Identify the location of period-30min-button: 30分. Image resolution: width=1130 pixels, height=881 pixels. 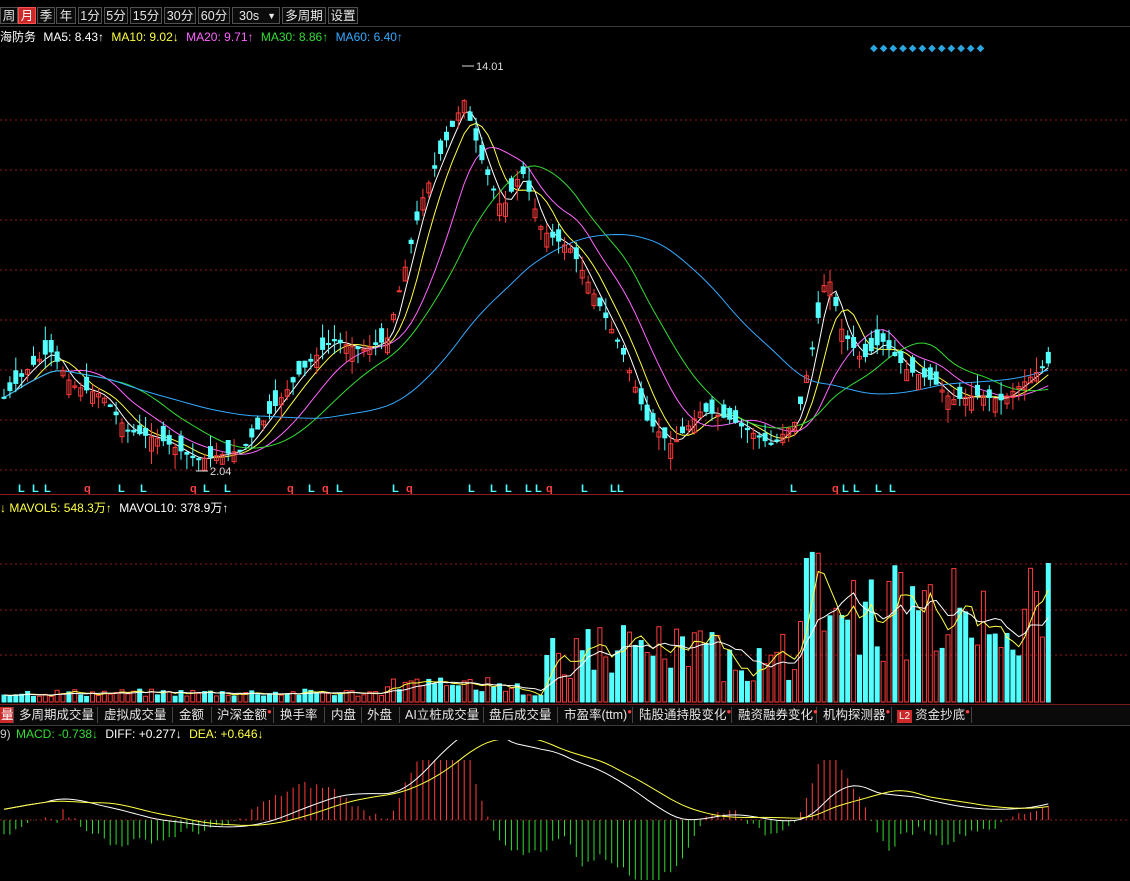
(180, 15).